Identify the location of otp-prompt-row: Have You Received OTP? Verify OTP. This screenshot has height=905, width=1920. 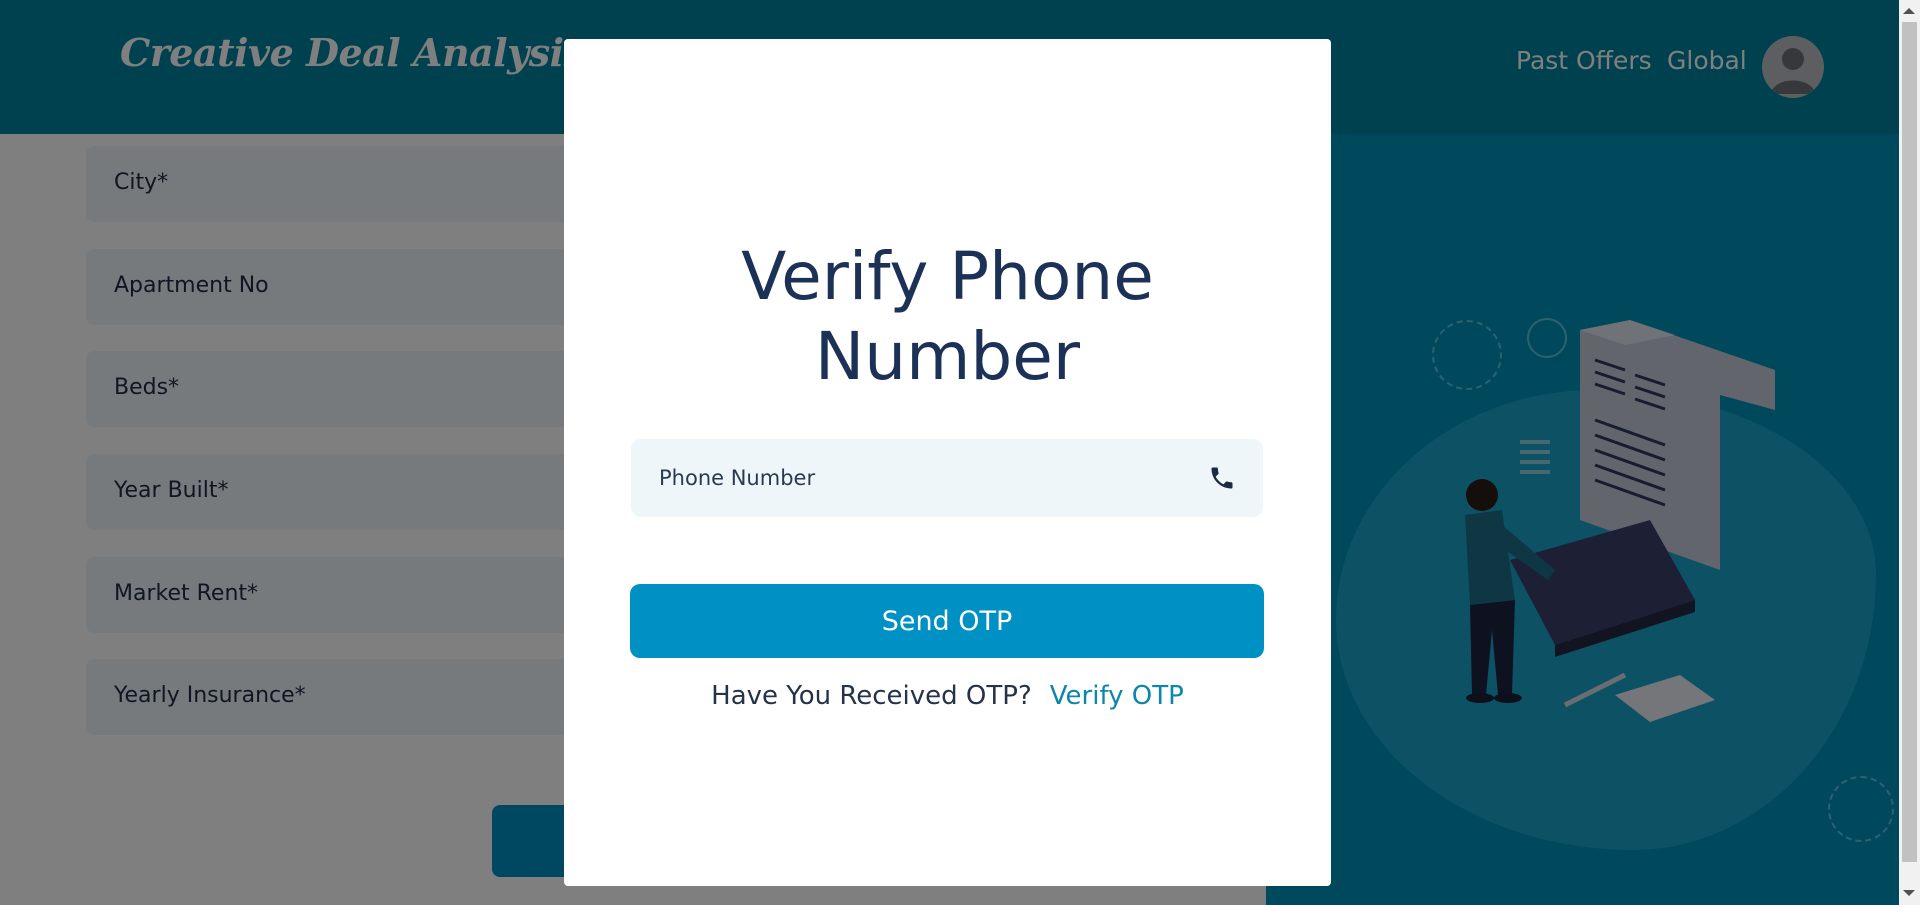
(947, 696).